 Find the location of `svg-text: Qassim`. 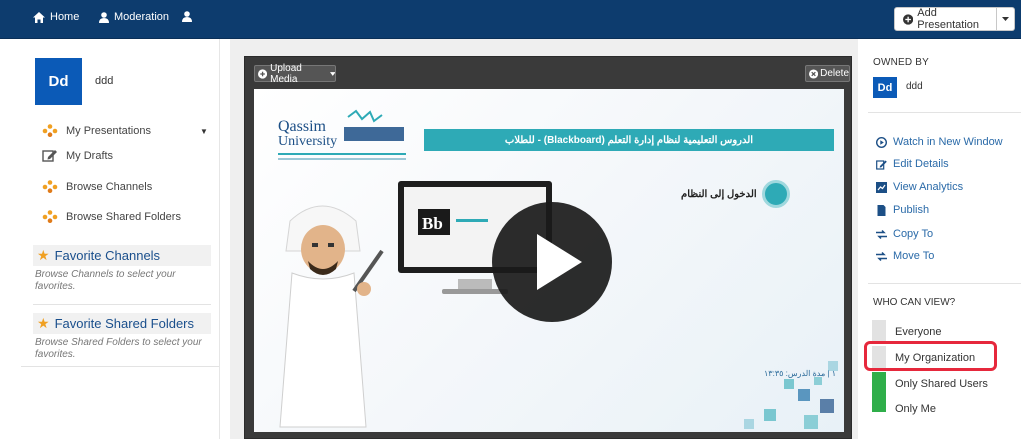

svg-text: Qassim is located at coordinates (302, 126).